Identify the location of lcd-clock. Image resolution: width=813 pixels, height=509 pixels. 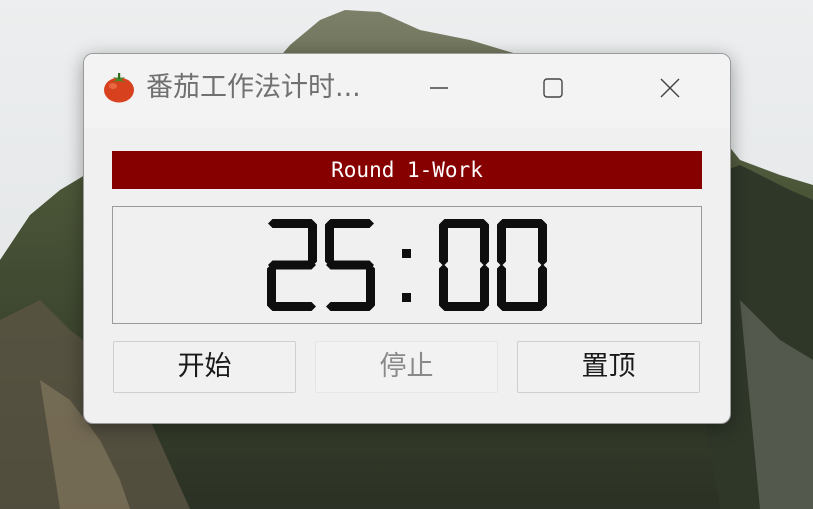
(407, 265).